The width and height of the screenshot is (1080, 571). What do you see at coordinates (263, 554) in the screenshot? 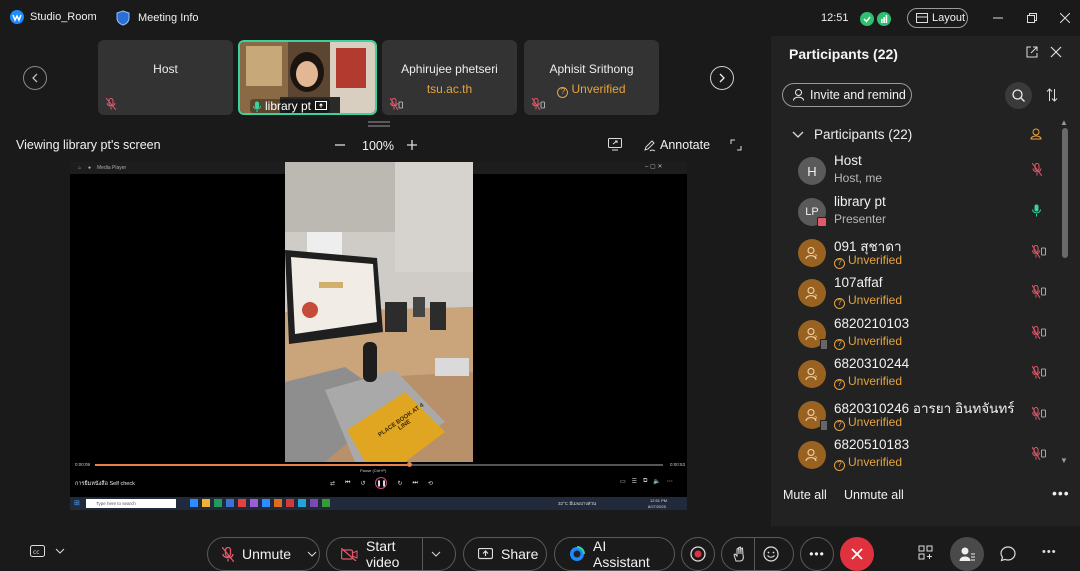
I see `unmute-button: Unmute` at bounding box center [263, 554].